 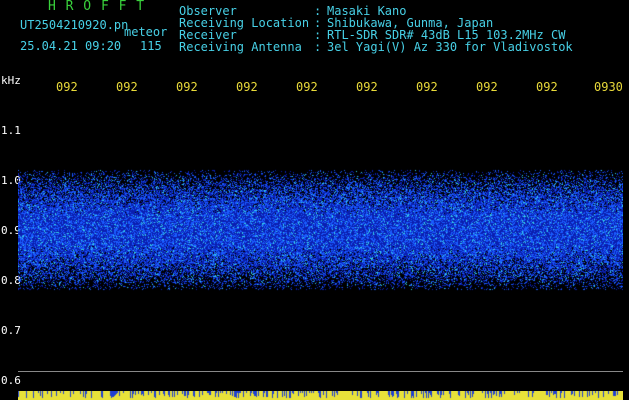 What do you see at coordinates (11, 80) in the screenshot?
I see `y-unit-label: kHz` at bounding box center [11, 80].